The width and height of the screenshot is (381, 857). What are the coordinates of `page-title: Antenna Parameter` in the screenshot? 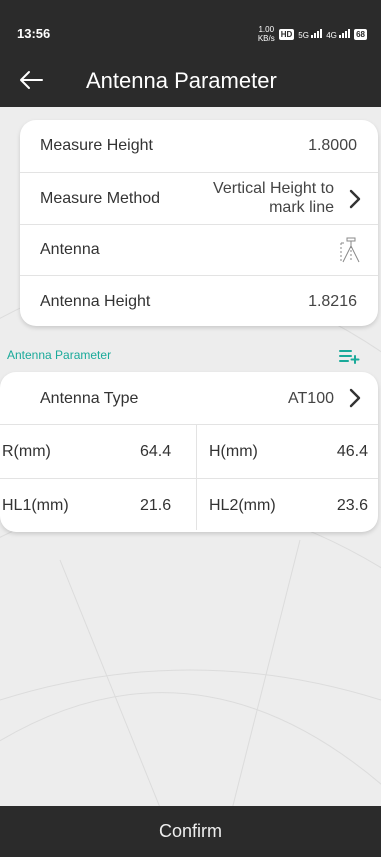 It's located at (181, 80).